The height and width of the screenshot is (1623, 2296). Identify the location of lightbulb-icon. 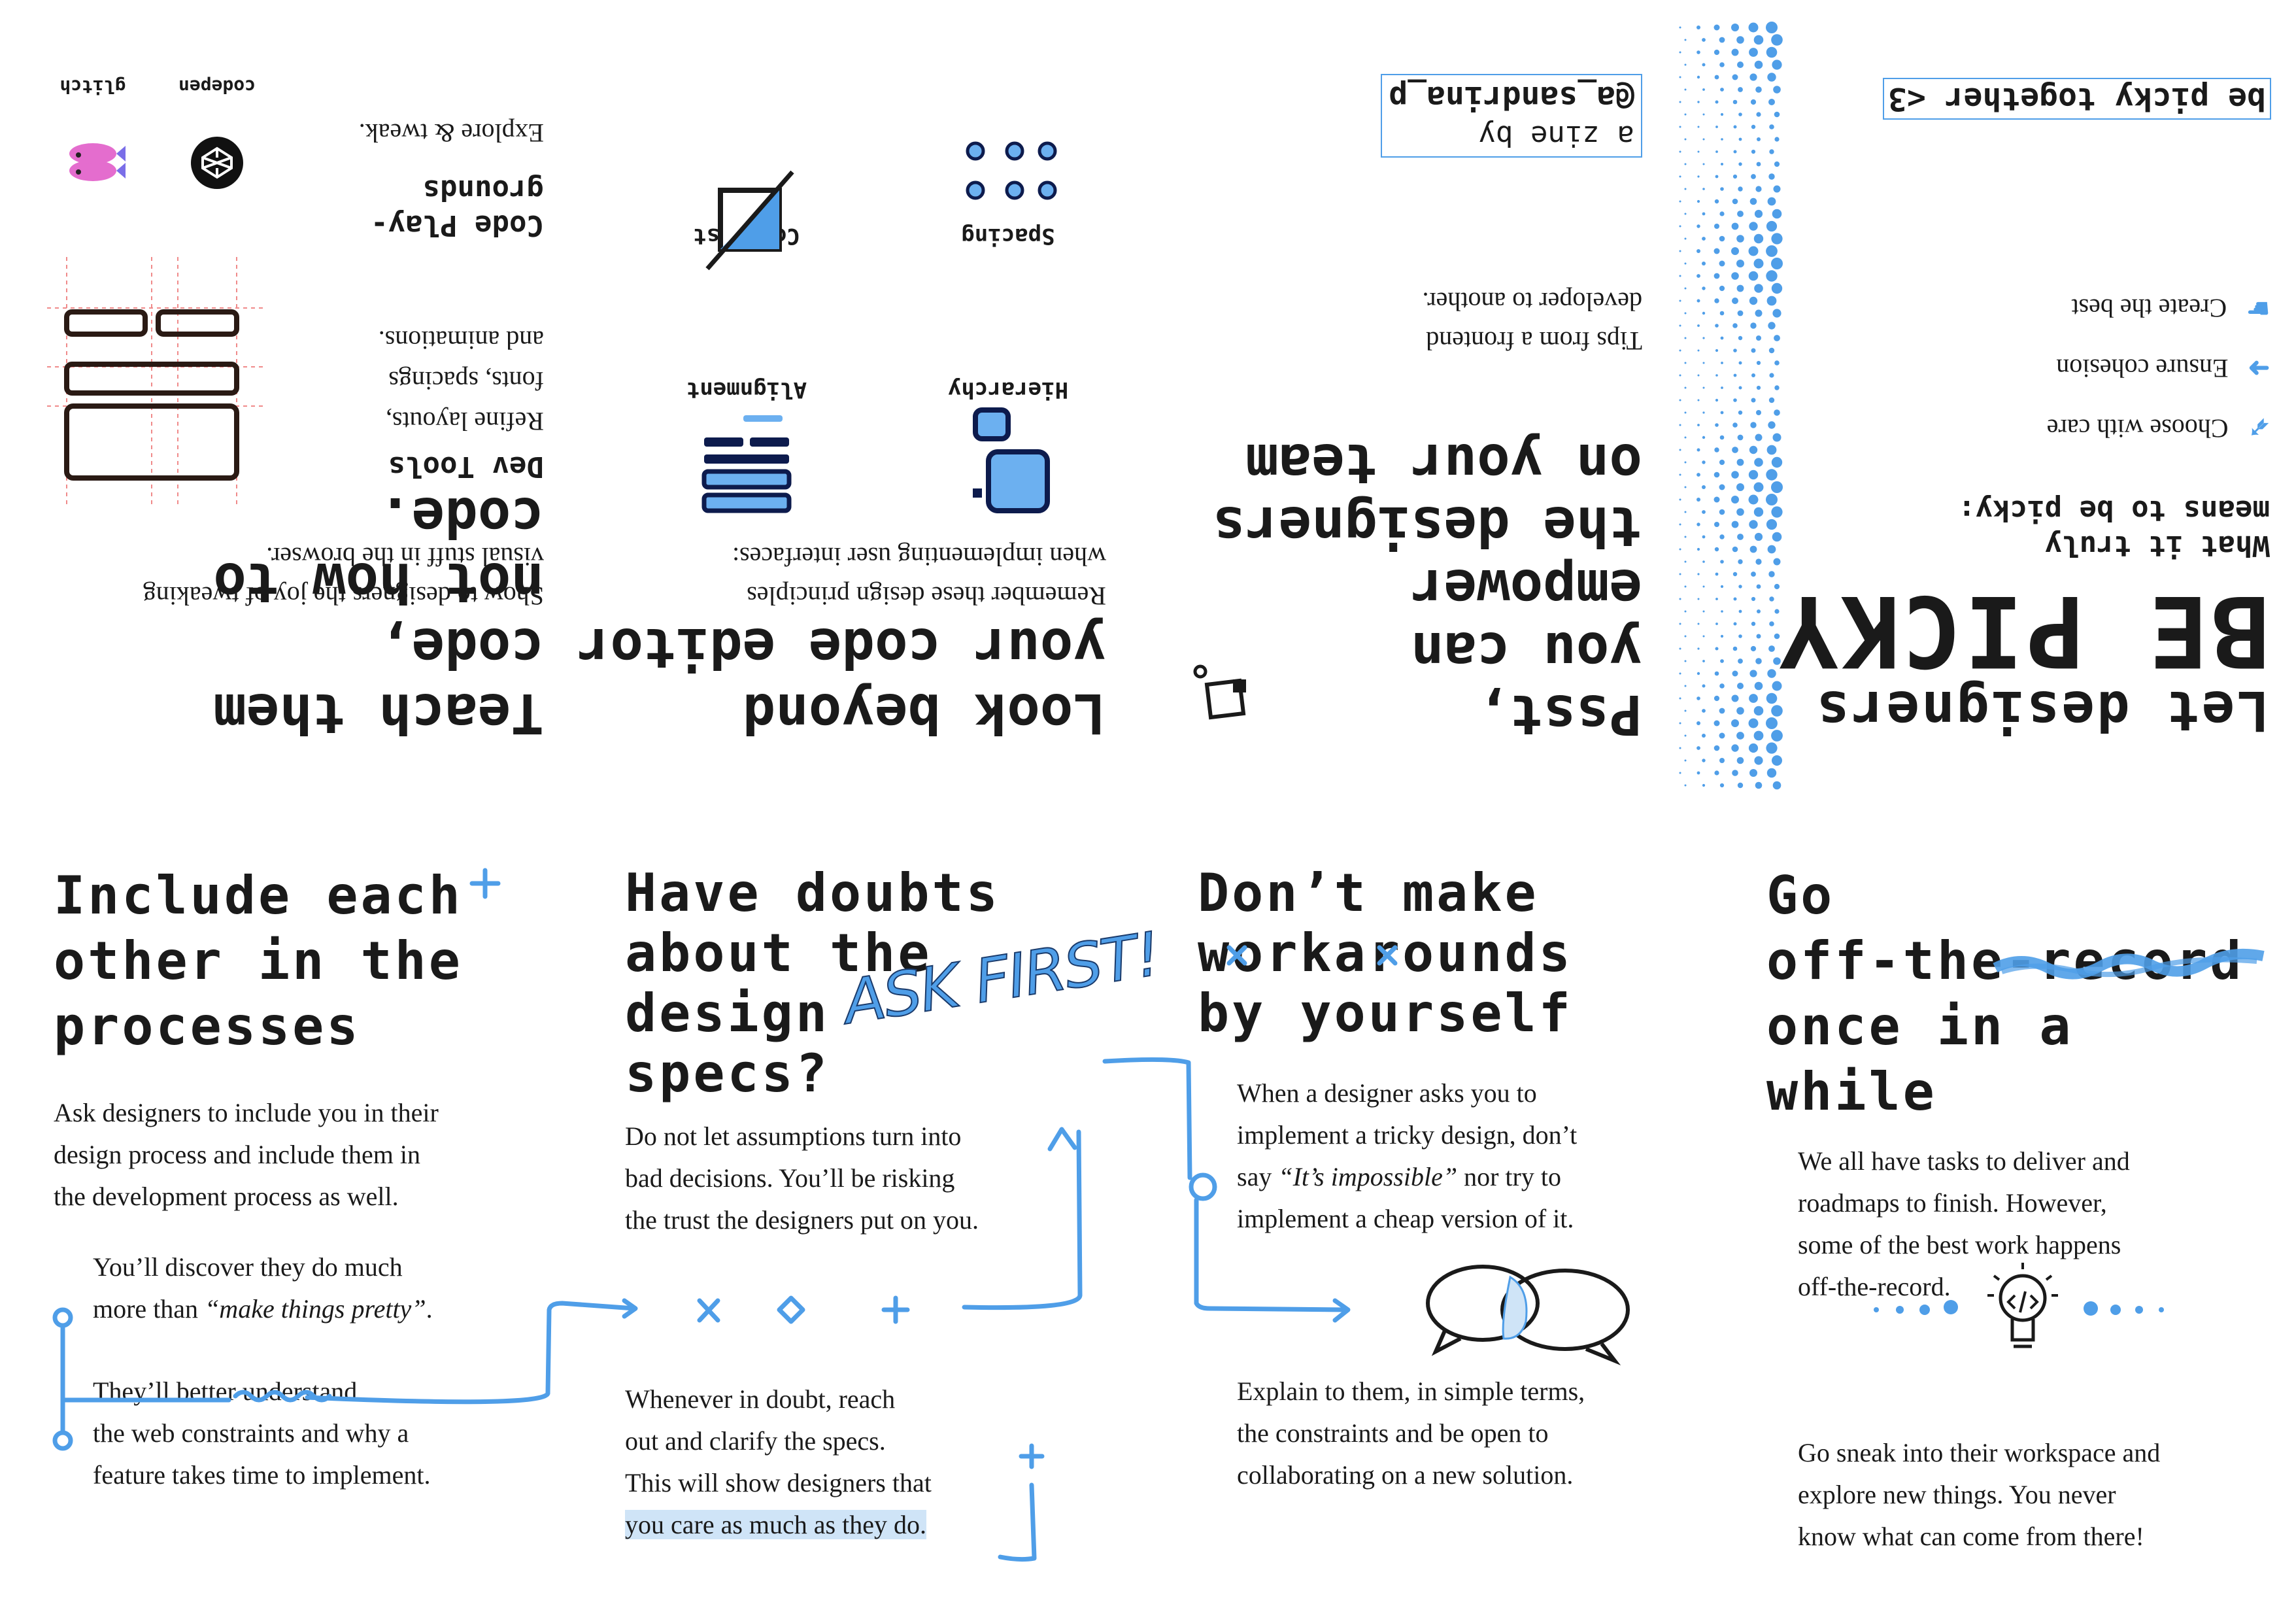
(2022, 1305).